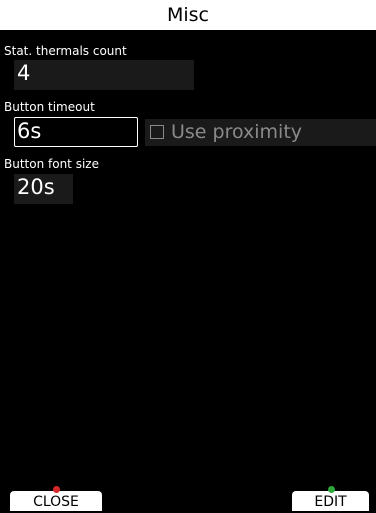 The image size is (376, 513). Describe the element at coordinates (237, 132) in the screenshot. I see `use-proximity-label: Use proximity` at that location.